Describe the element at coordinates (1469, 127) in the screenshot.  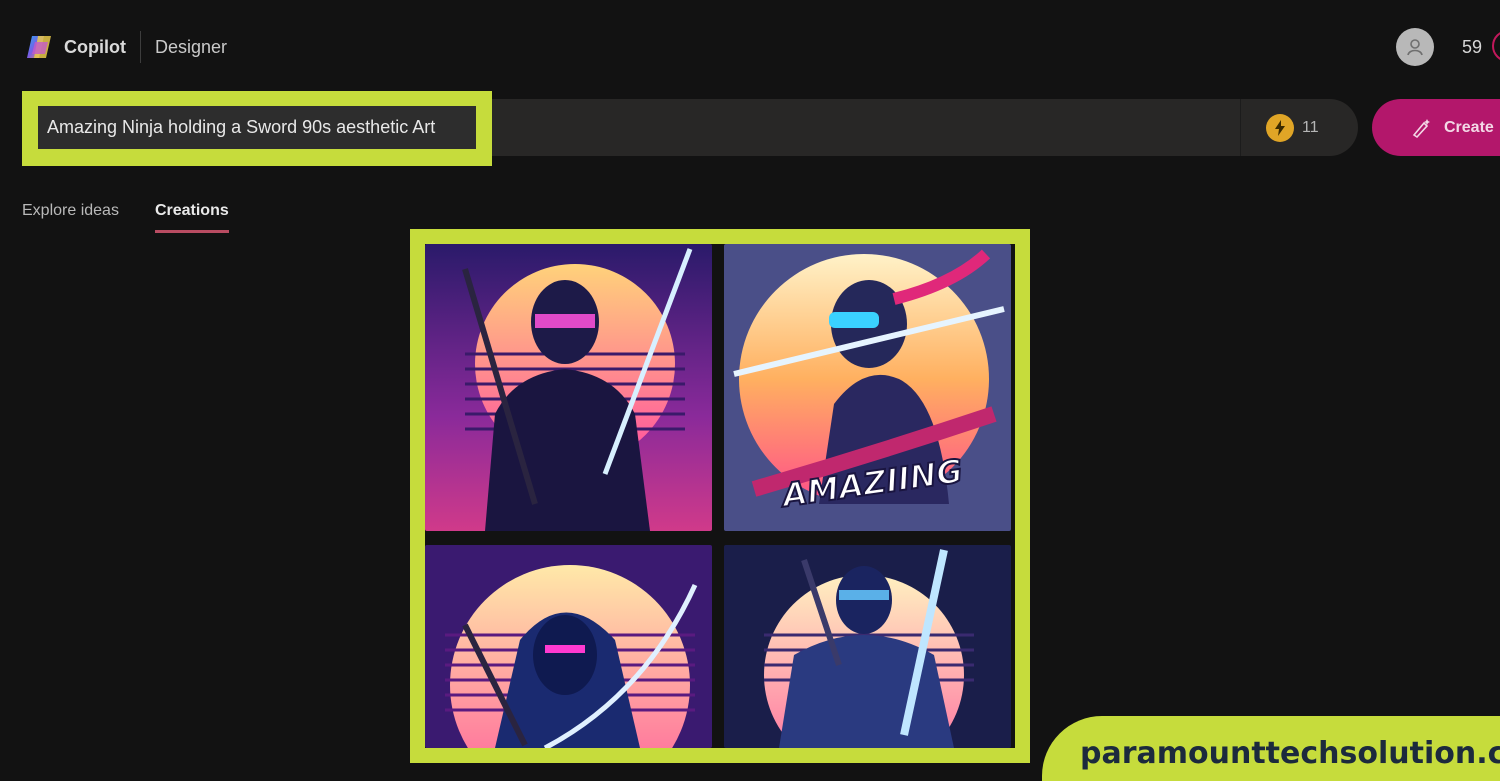
I see `create-button-label: Create` at that location.